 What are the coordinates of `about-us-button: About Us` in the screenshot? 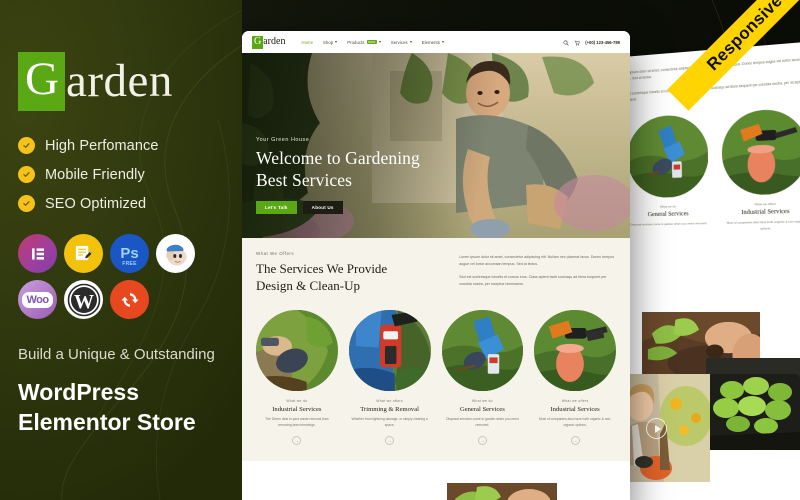 It's located at (322, 207).